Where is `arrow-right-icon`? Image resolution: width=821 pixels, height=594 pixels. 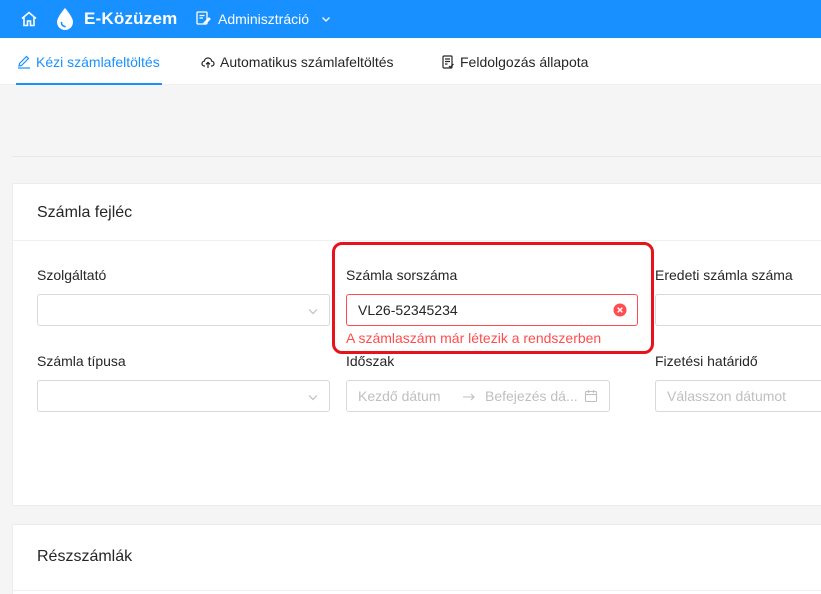
arrow-right-icon is located at coordinates (469, 397).